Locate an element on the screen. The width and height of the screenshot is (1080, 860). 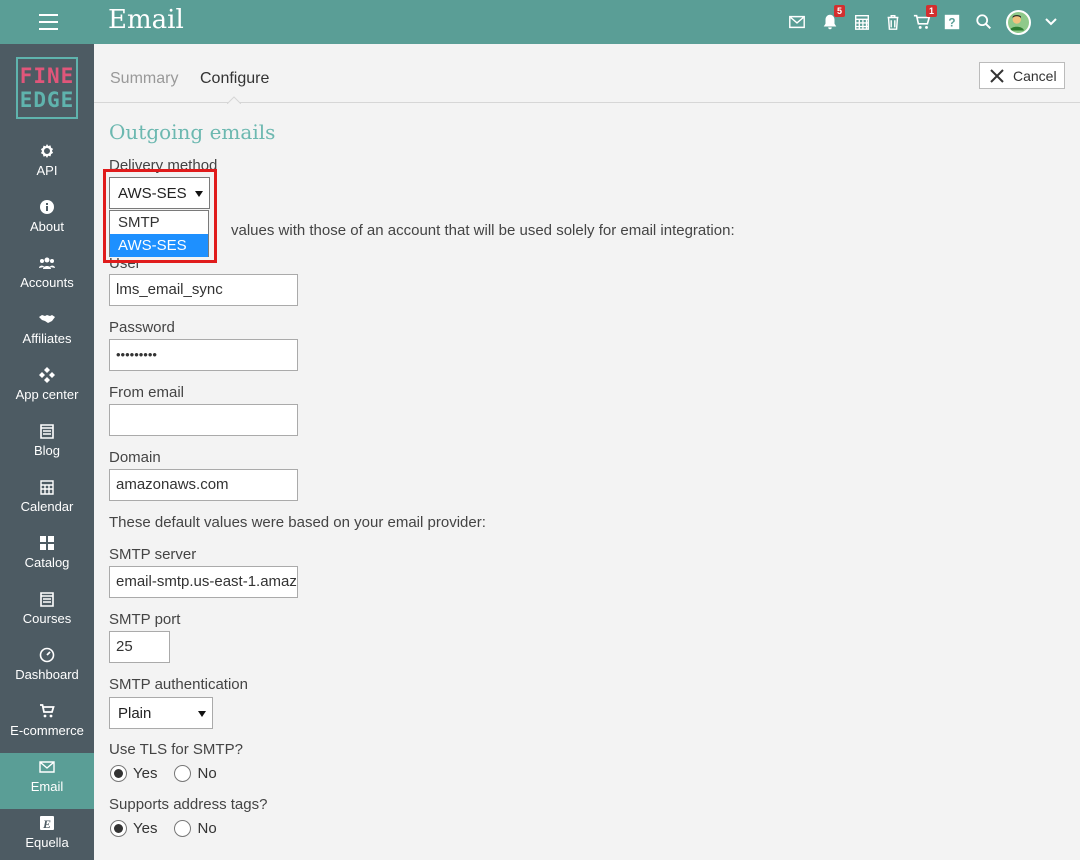
tls-label: Use TLS for SMTP? is located at coordinates (176, 749).